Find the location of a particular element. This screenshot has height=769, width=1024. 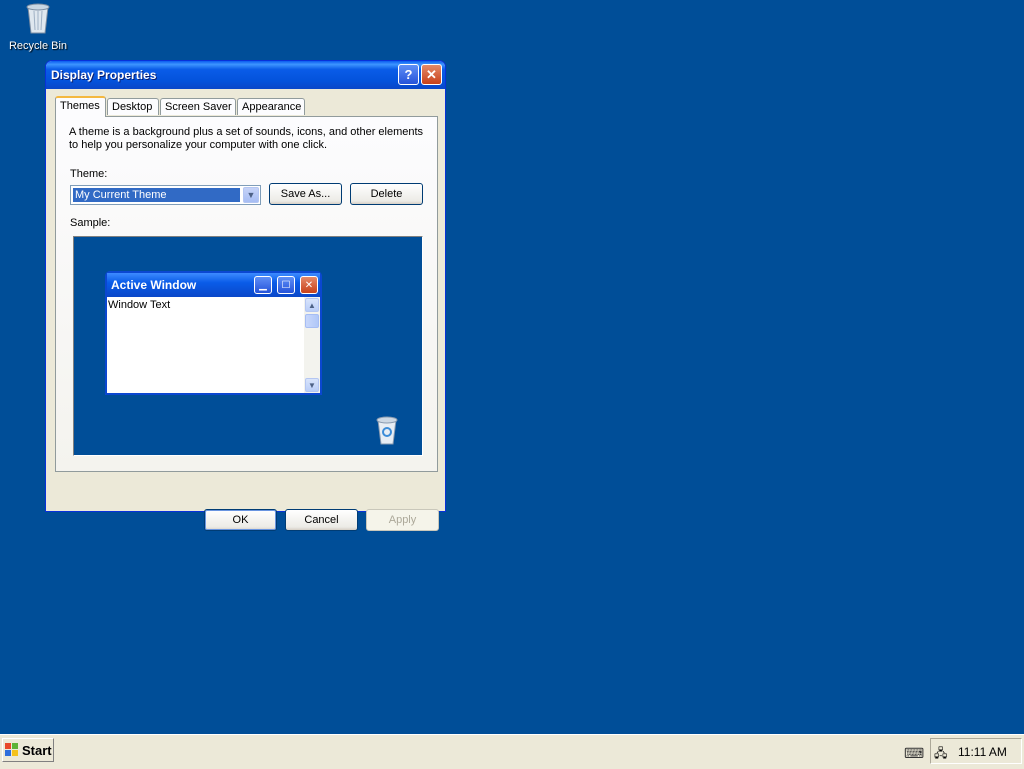

tab-screen-saver: Screen Saver is located at coordinates (198, 106).